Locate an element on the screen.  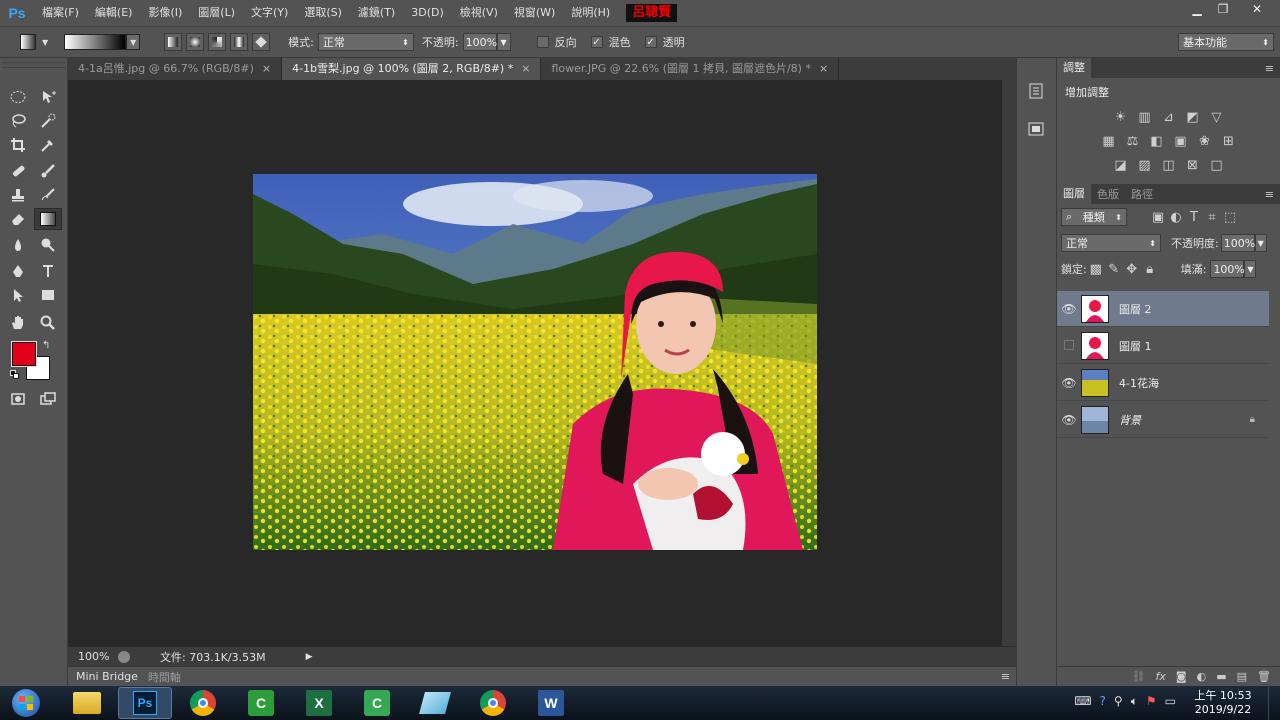
channel-mixer-icon: ❀ is located at coordinates (1205, 141).